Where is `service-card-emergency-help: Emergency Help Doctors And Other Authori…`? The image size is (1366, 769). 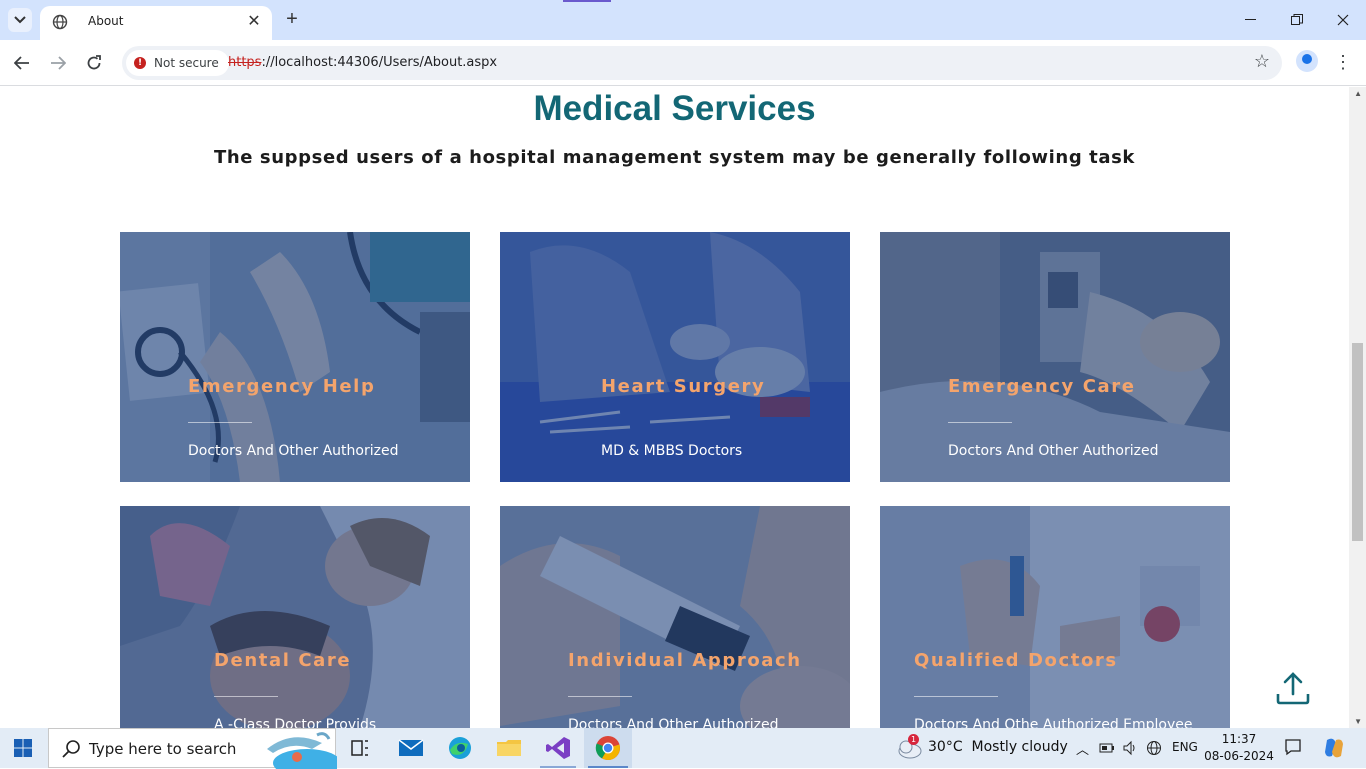 service-card-emergency-help: Emergency Help Doctors And Other Authori… is located at coordinates (295, 357).